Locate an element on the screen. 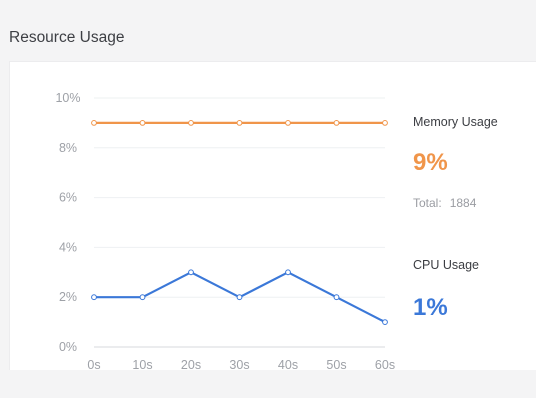 This screenshot has height=398, width=536. memory-usage-label: Memory Usage is located at coordinates (455, 122).